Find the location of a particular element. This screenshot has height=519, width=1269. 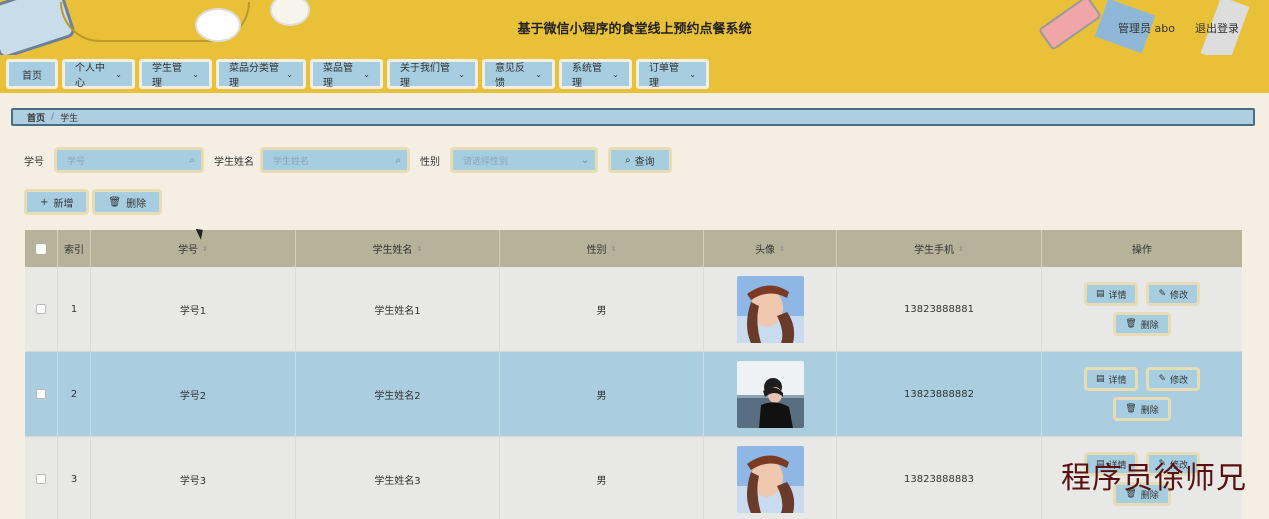

nav-label: 个人中心 is located at coordinates (90, 76).